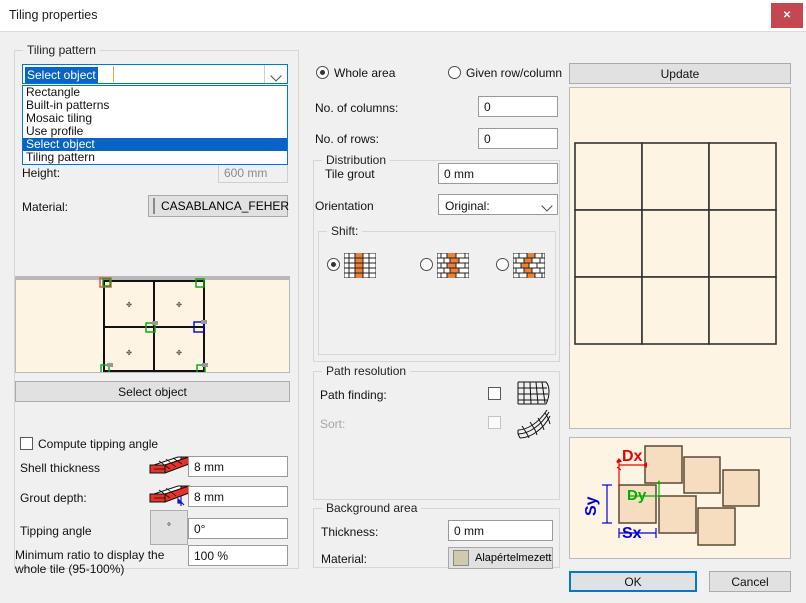 This screenshot has width=806, height=603. I want to click on cancel-button: Cancel, so click(750, 581).